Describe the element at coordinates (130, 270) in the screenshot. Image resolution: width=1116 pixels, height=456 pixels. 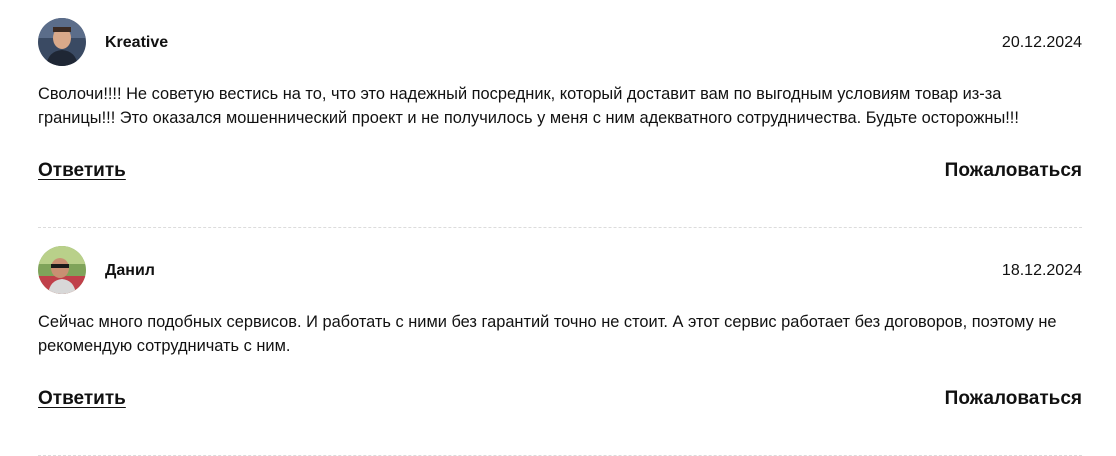
I see `review-author: Данил` at that location.